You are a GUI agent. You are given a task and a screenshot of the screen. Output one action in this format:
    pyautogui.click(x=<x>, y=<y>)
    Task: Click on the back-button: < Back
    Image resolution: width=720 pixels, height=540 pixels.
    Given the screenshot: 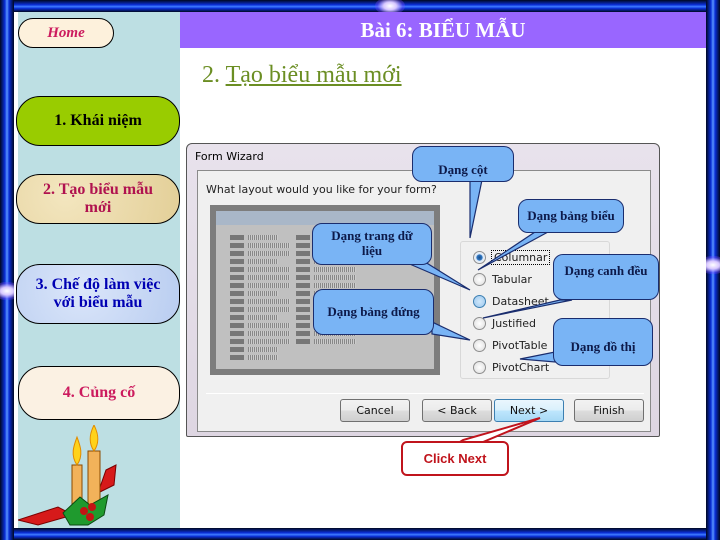 What is the action you would take?
    pyautogui.click(x=457, y=410)
    